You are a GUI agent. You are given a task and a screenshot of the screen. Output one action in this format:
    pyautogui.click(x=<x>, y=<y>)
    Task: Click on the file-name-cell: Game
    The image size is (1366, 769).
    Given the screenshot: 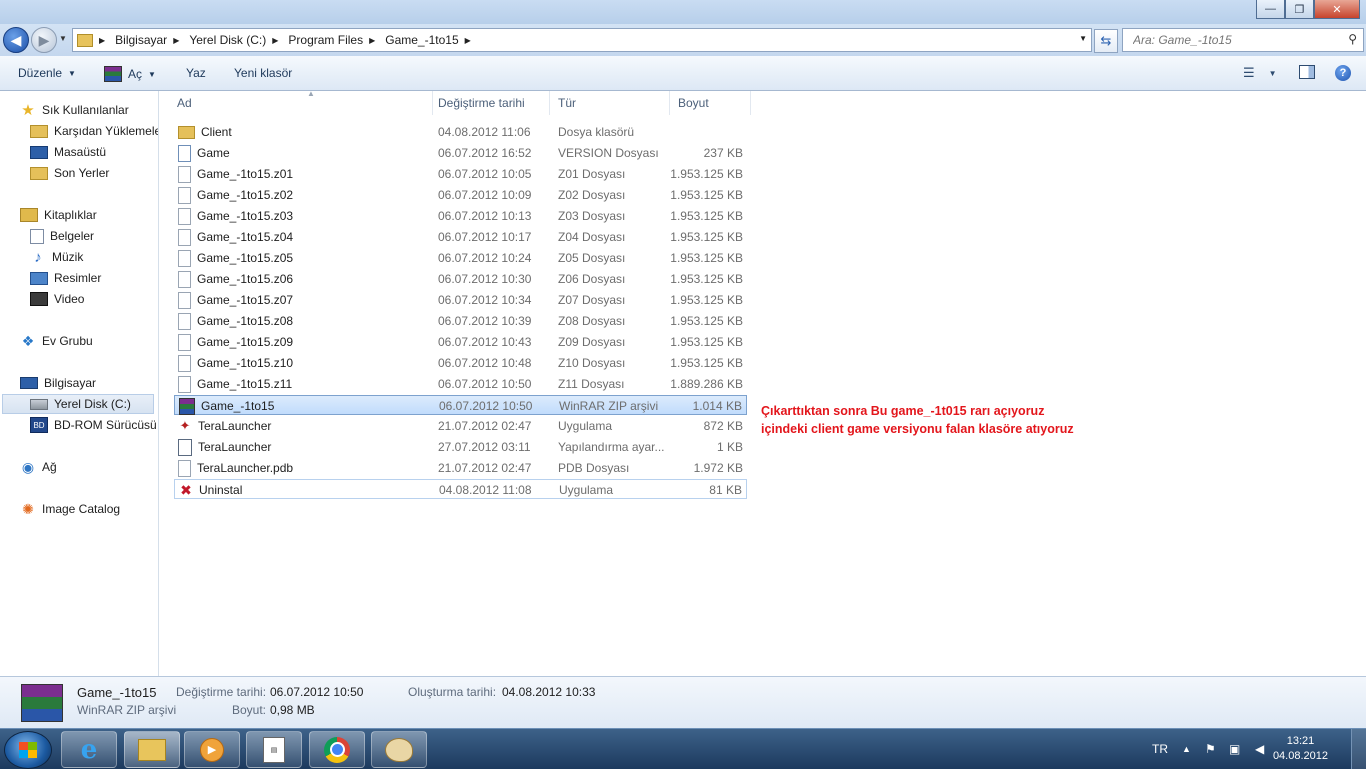 What is the action you would take?
    pyautogui.click(x=303, y=153)
    